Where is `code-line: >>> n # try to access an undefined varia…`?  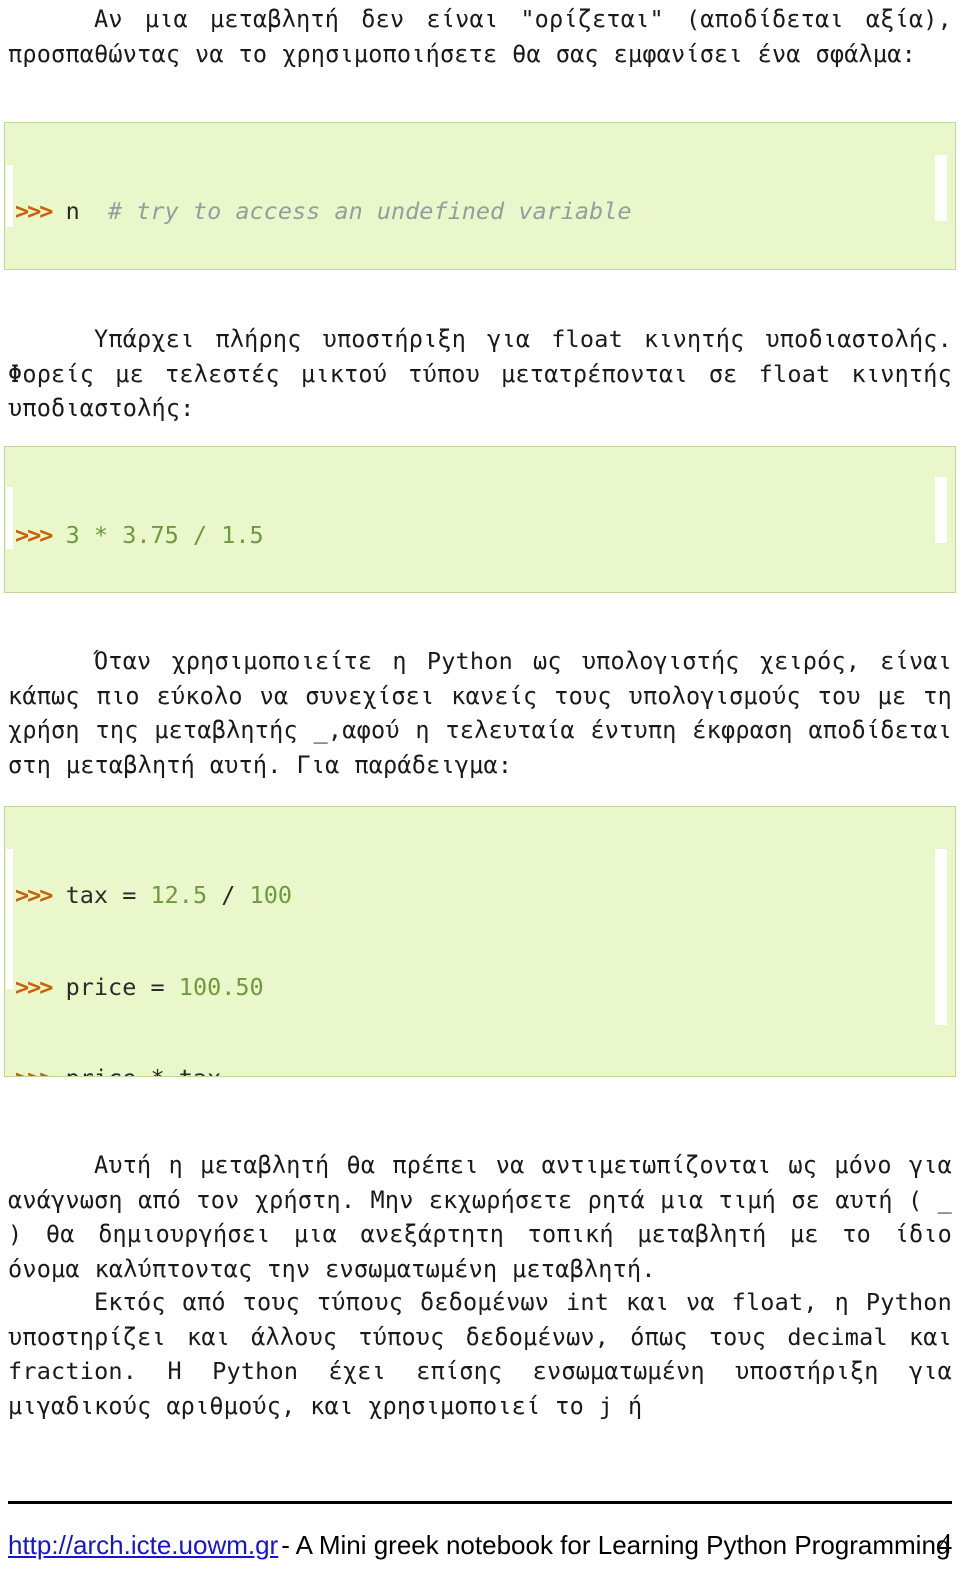 code-line: >>> n # try to access an undefined varia… is located at coordinates (480, 211).